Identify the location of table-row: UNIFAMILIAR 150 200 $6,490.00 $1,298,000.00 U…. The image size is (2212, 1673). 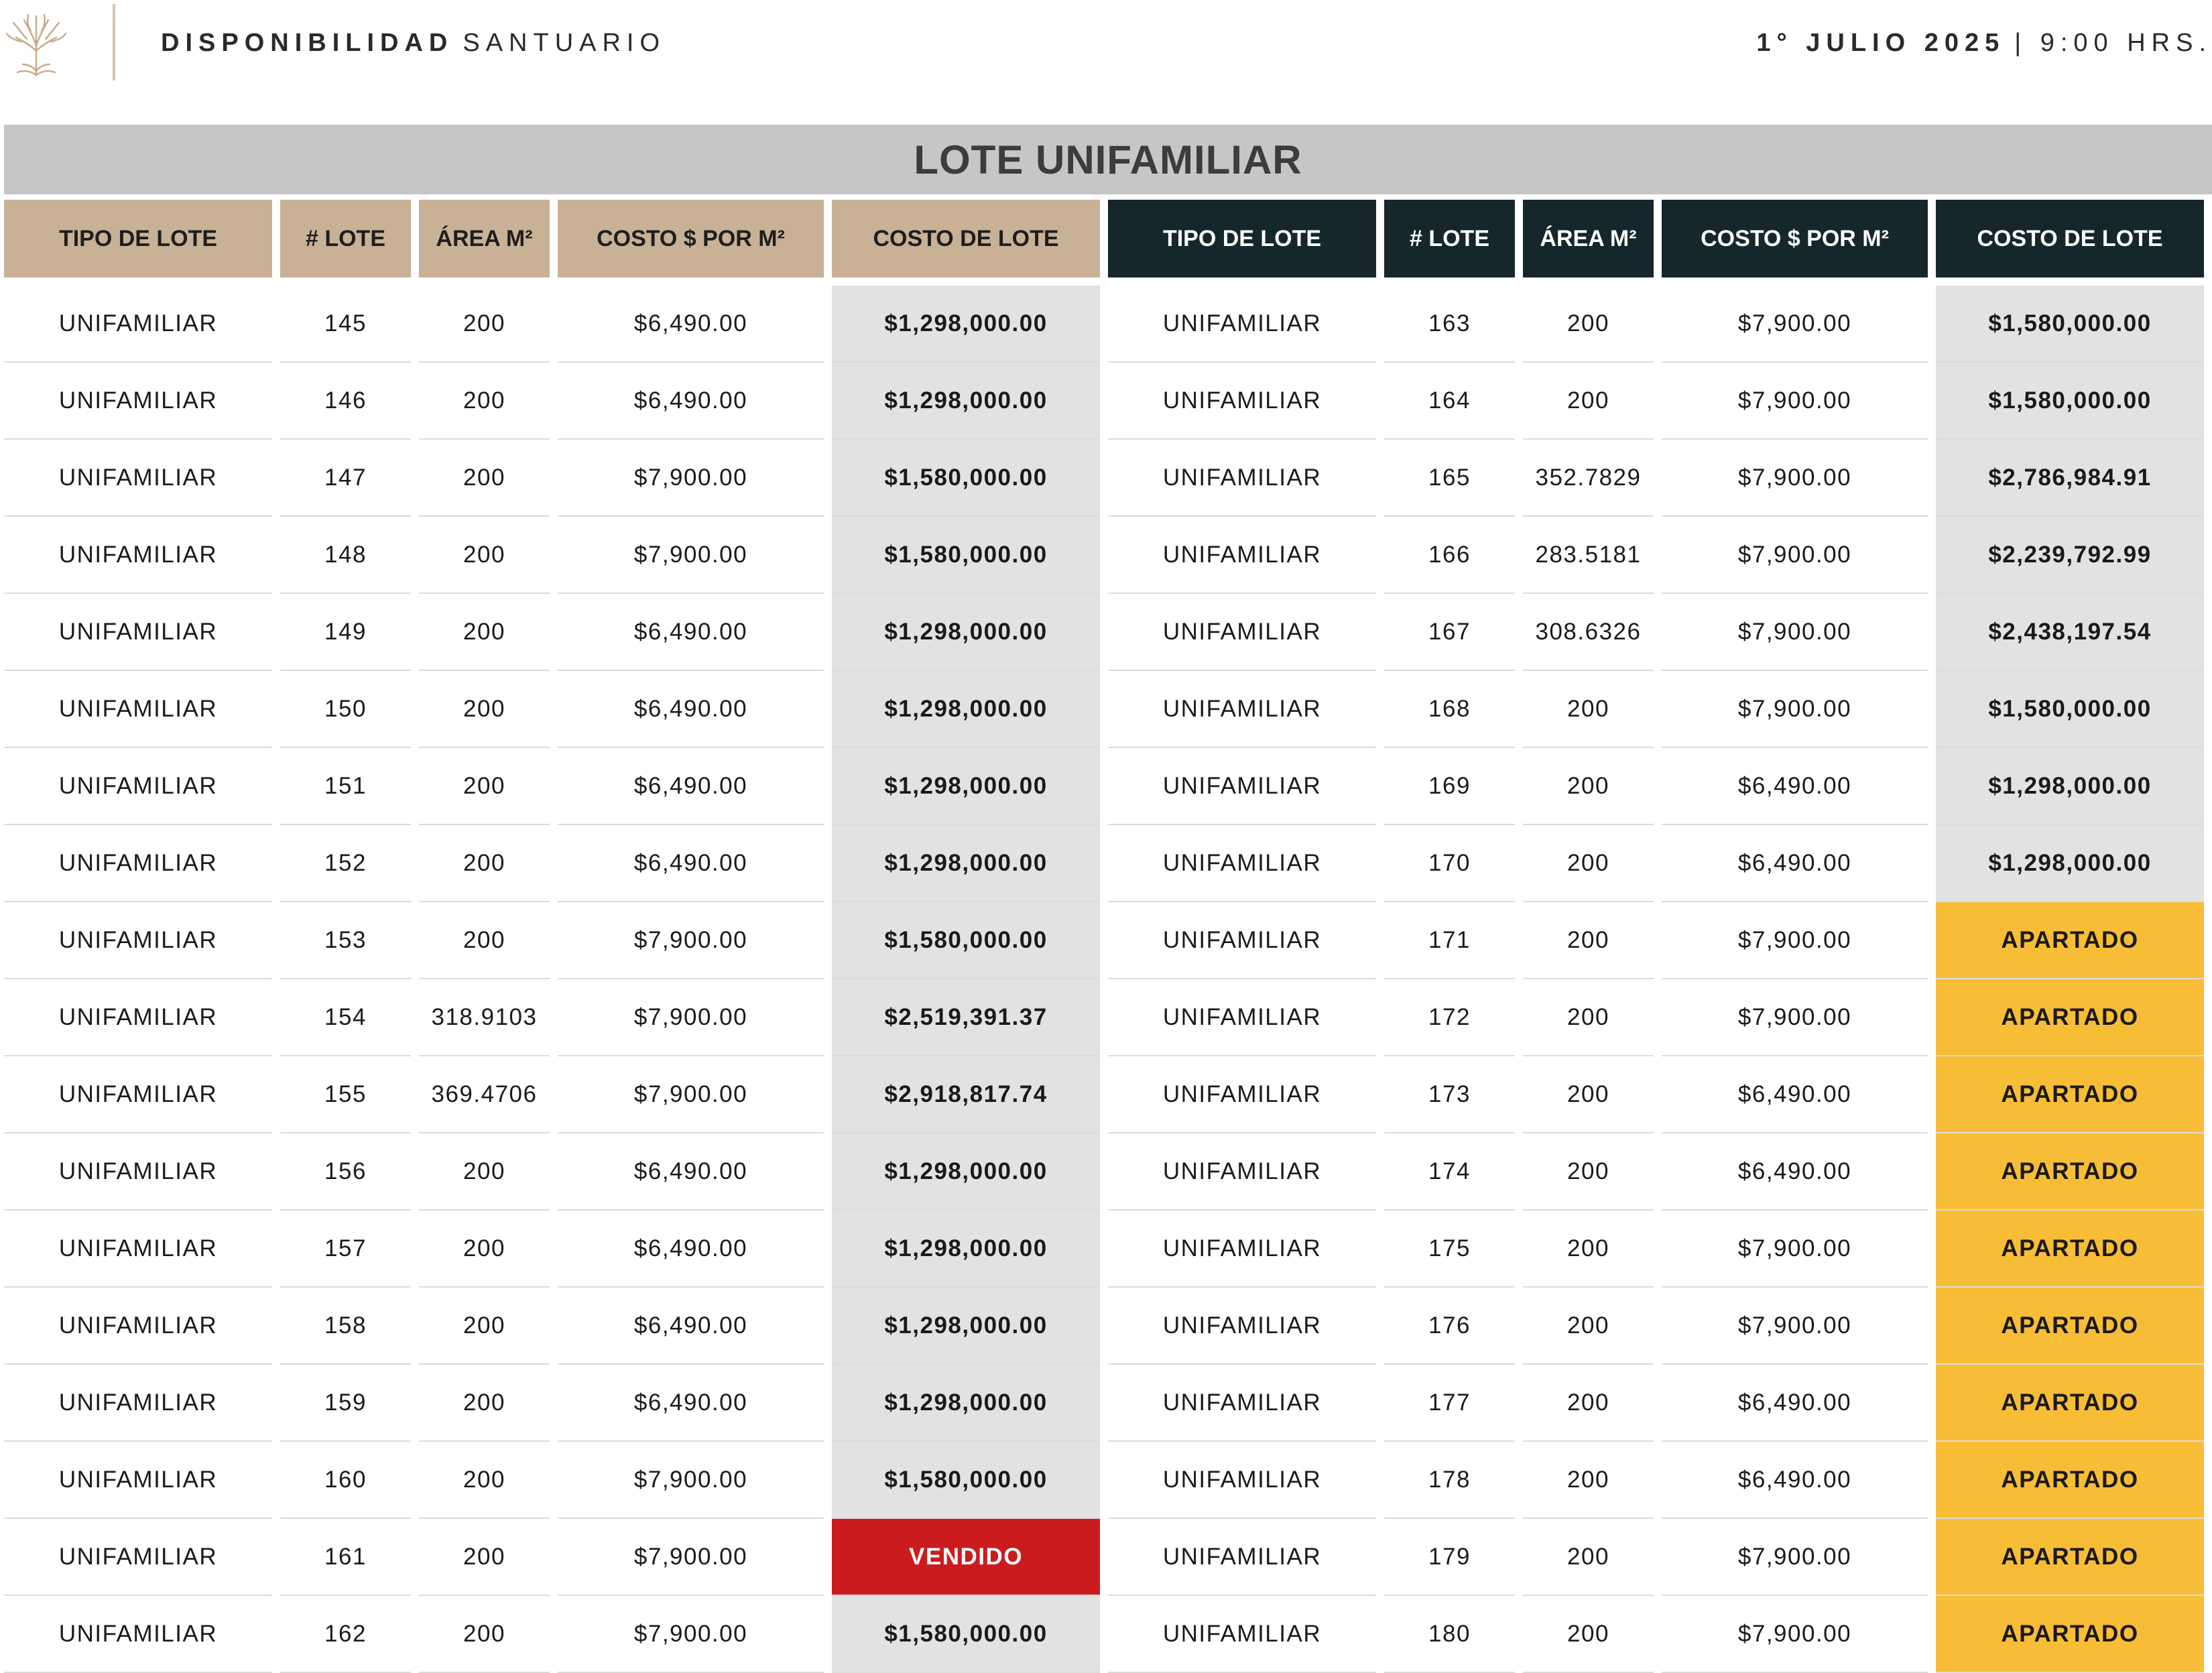
(1104, 709).